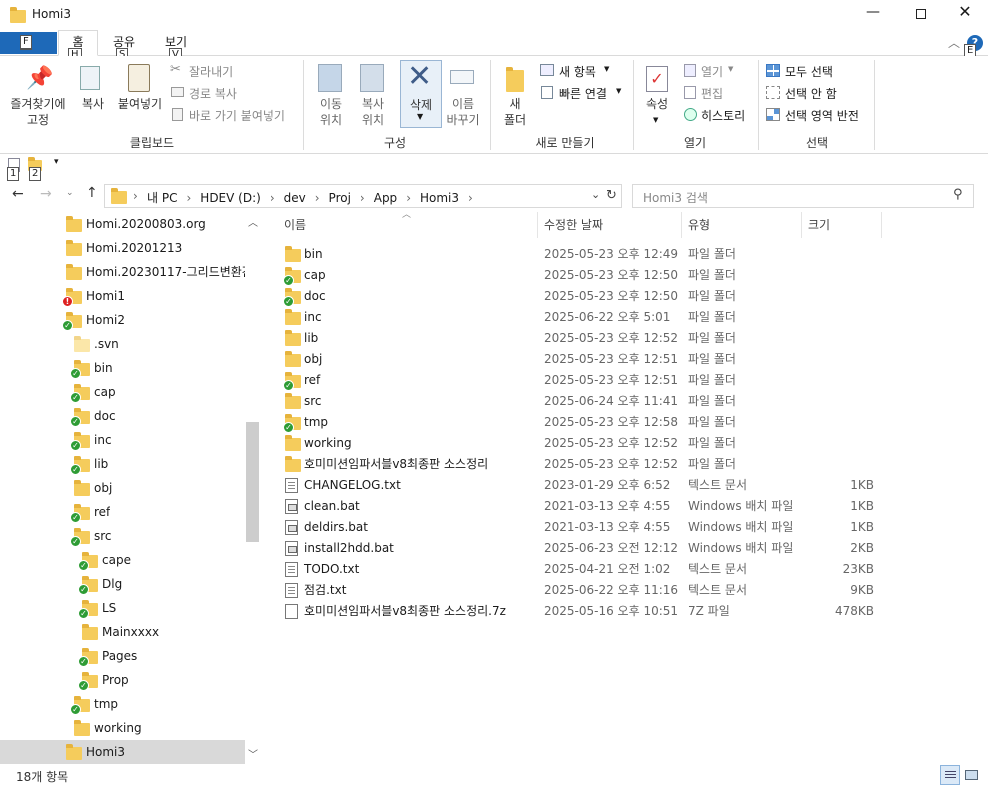 Image resolution: width=988 pixels, height=788 pixels. I want to click on tree-item: ✓ LS, so click(122, 608).